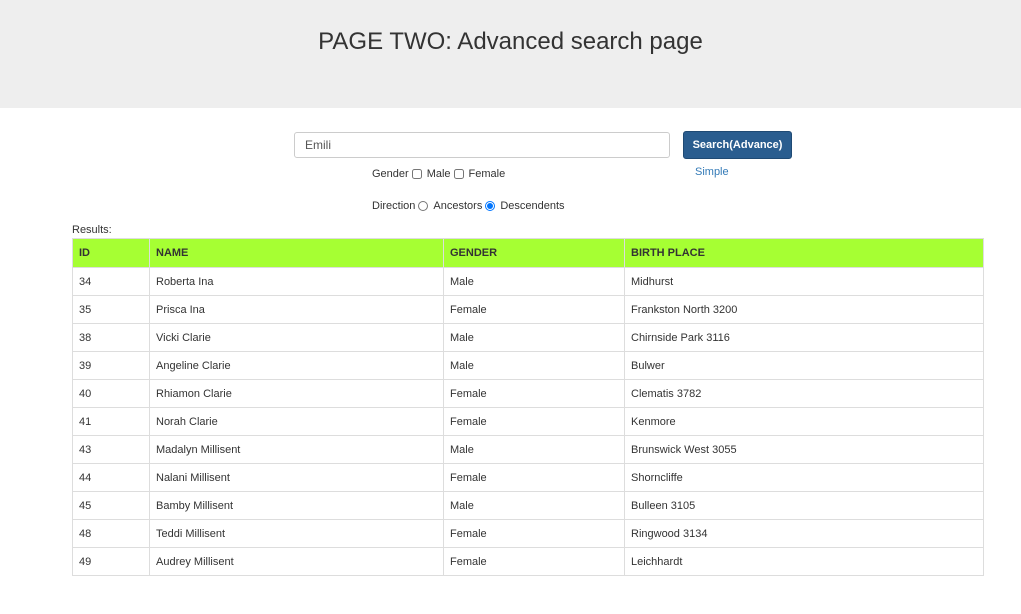 This screenshot has width=1021, height=614. What do you see at coordinates (296, 449) in the screenshot?
I see `cell-name: Madalyn Millisent` at bounding box center [296, 449].